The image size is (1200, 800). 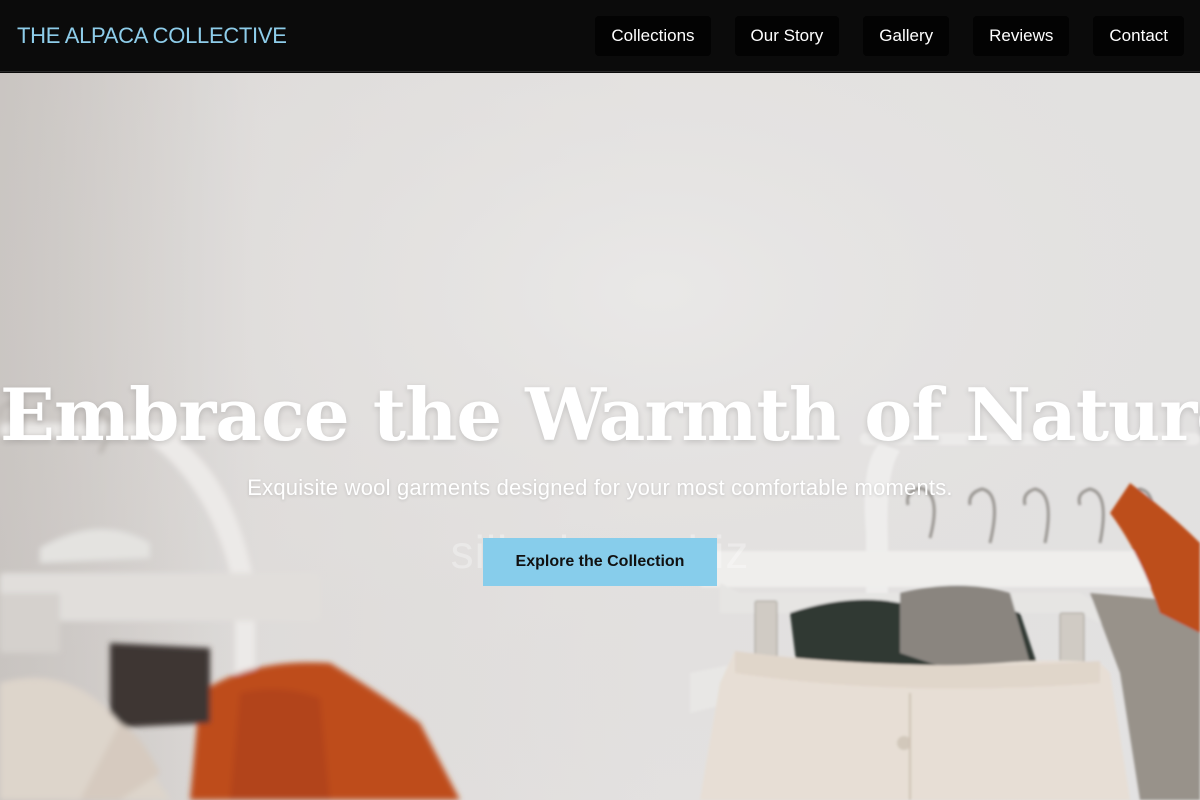 What do you see at coordinates (1138, 35) in the screenshot?
I see `nav-contact: Contact` at bounding box center [1138, 35].